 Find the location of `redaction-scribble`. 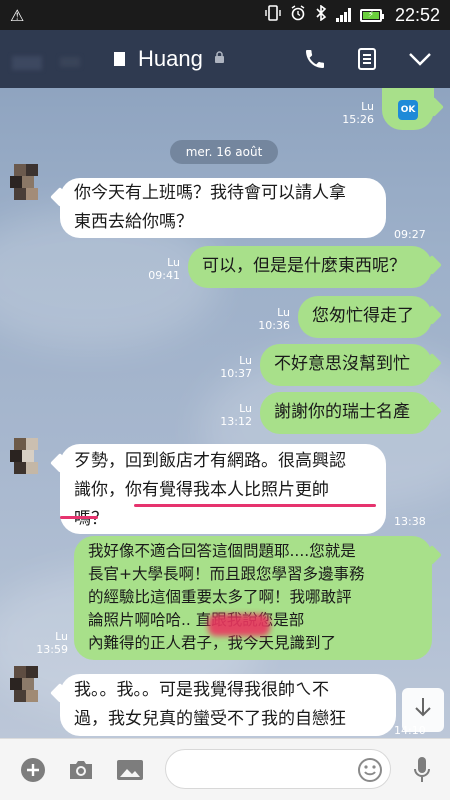

redaction-scribble is located at coordinates (239, 625).